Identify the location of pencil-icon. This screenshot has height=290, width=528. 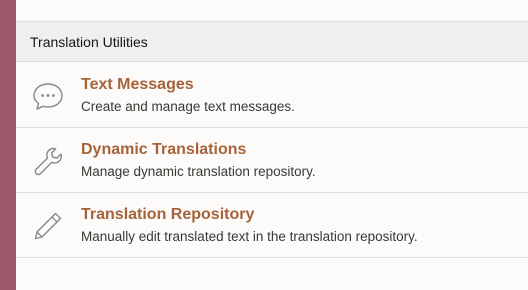
(48, 226).